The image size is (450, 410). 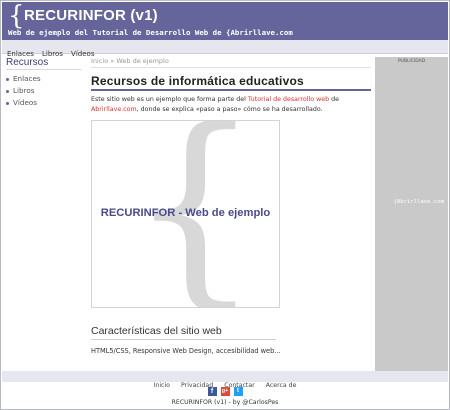 What do you see at coordinates (225, 402) in the screenshot?
I see `footer-credit: RECURINFOR (v1) - by @CarlosPes` at bounding box center [225, 402].